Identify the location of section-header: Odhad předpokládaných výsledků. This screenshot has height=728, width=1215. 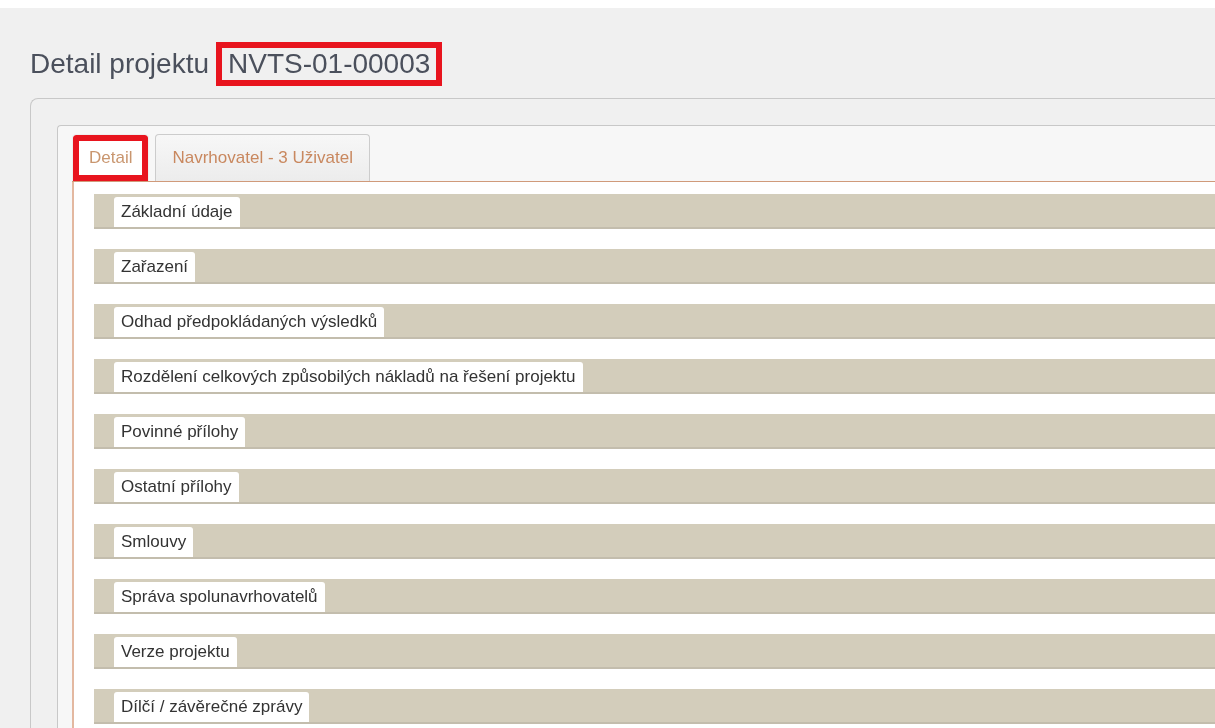
(654, 321).